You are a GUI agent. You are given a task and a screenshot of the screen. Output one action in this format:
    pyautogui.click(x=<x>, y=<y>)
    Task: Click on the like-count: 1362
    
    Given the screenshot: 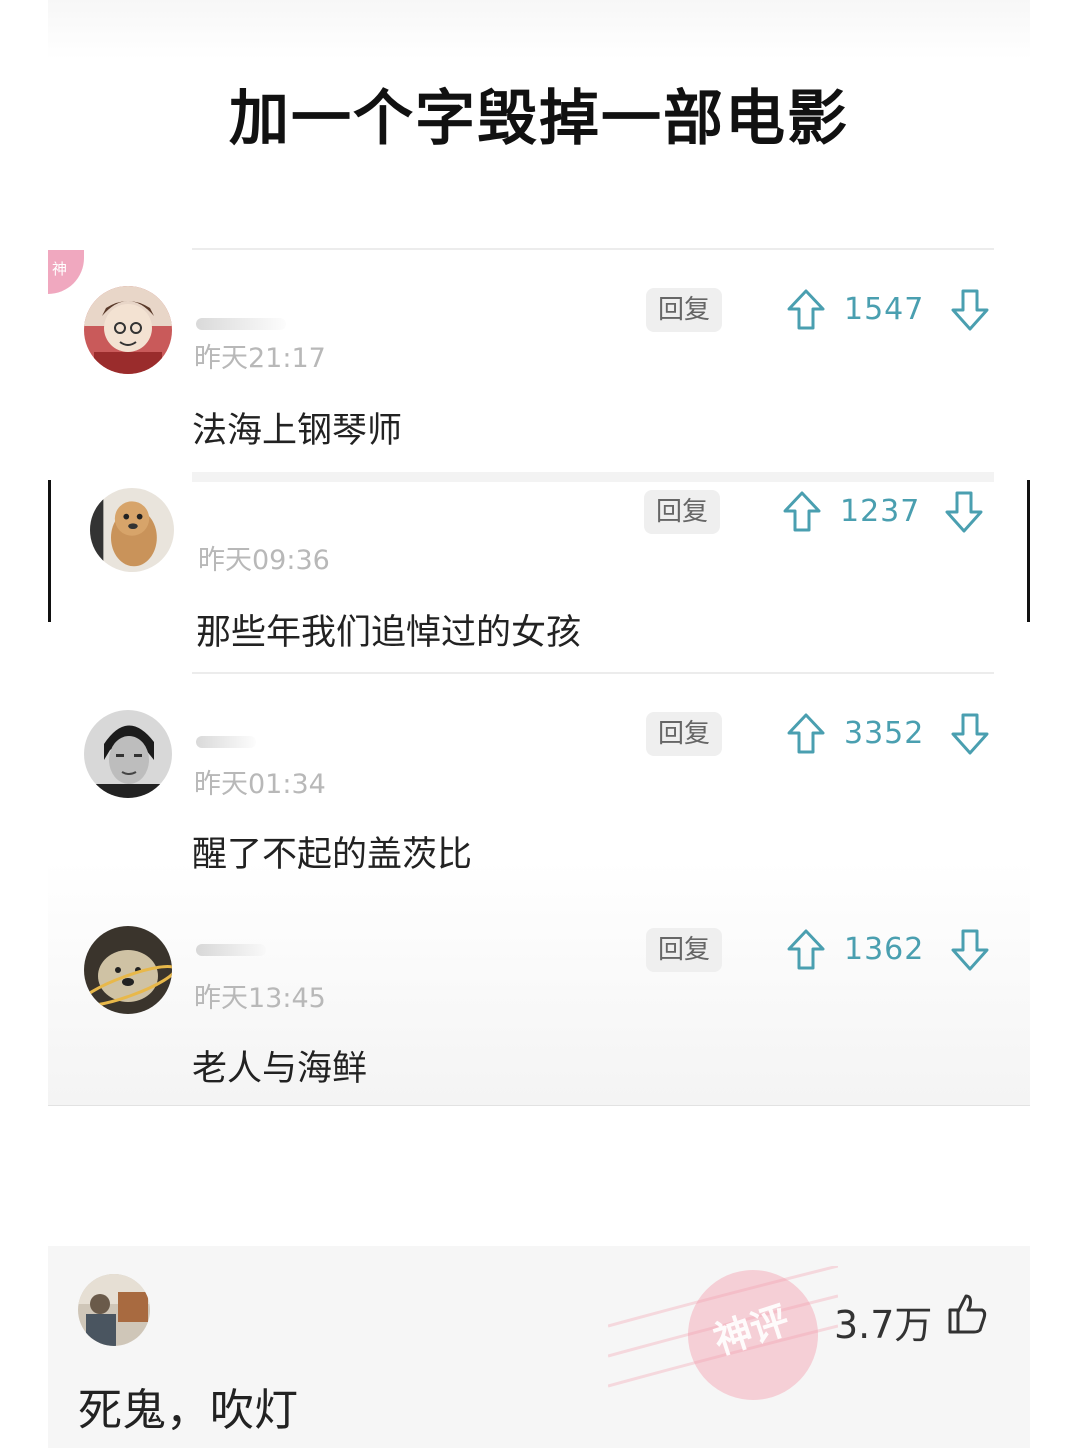 What is the action you would take?
    pyautogui.click(x=884, y=949)
    